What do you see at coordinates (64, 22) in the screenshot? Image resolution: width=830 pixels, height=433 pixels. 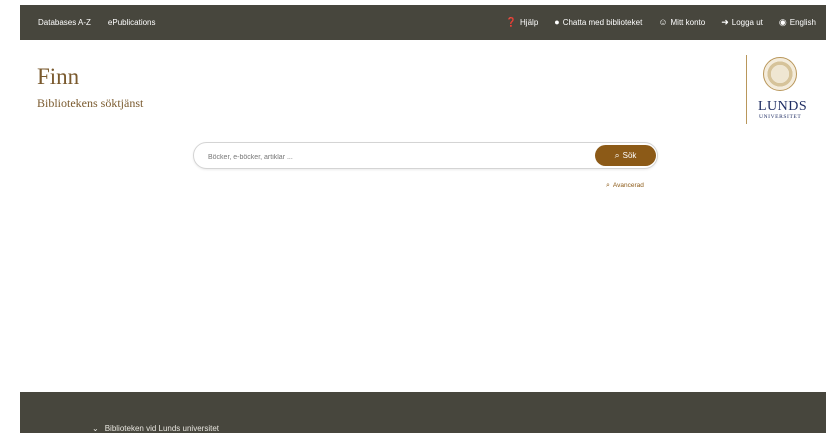 I see `databases-a-z-link: Databases A-Z` at bounding box center [64, 22].